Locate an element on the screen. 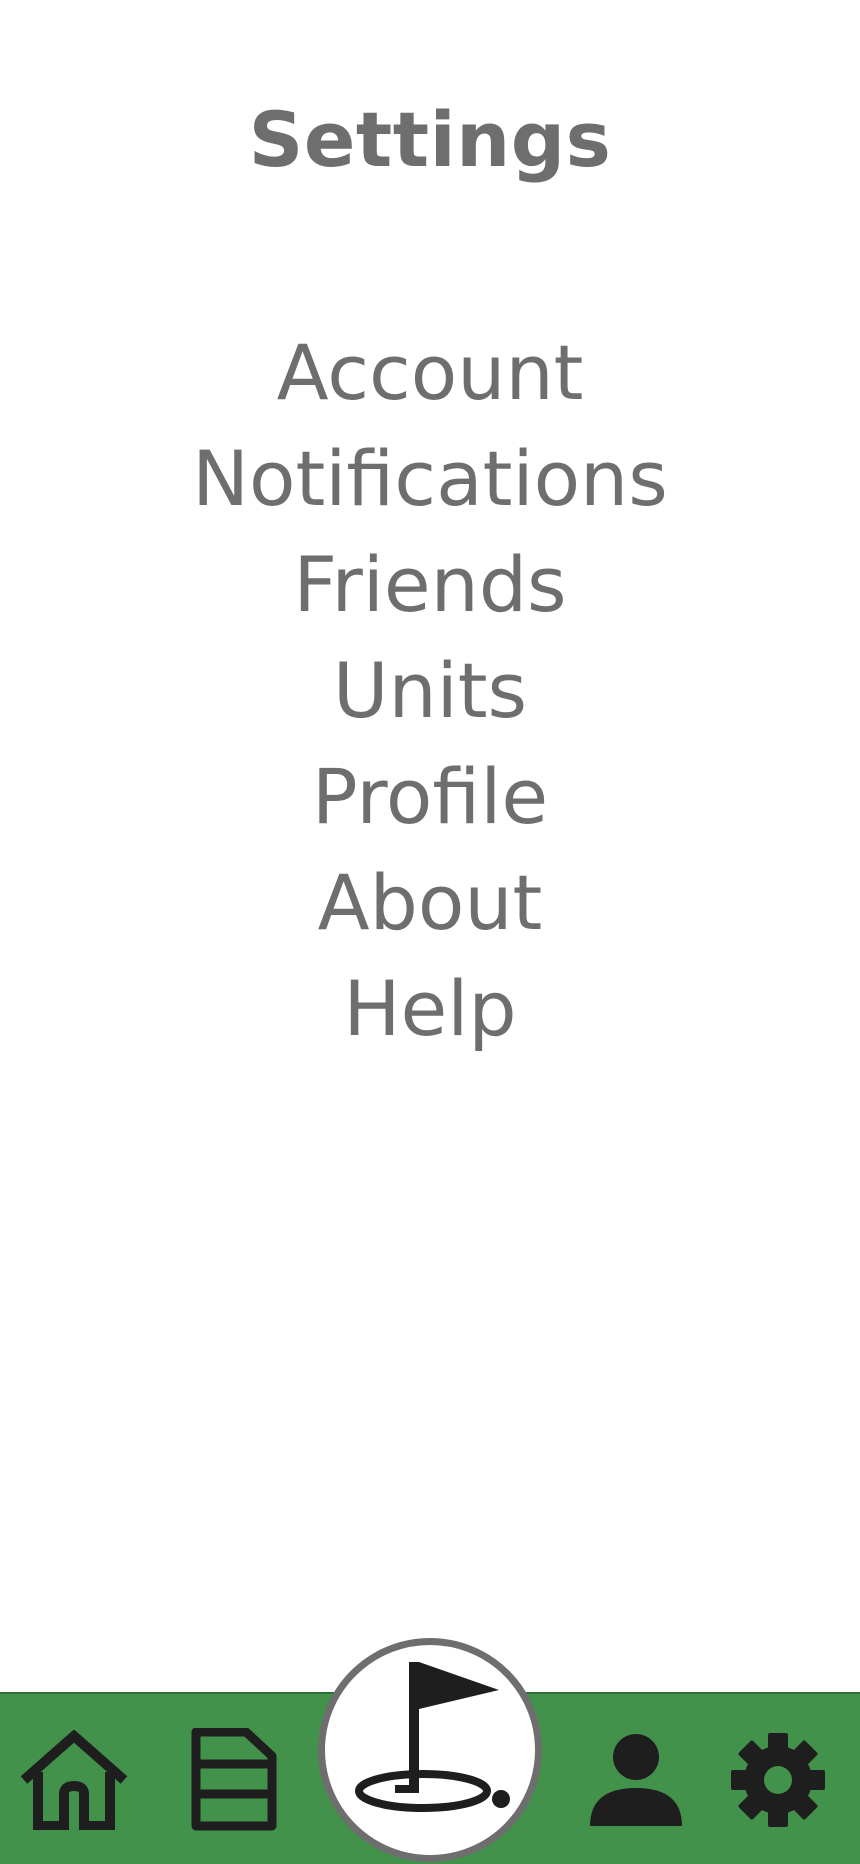  golf-flag-icon is located at coordinates (432, 1737).